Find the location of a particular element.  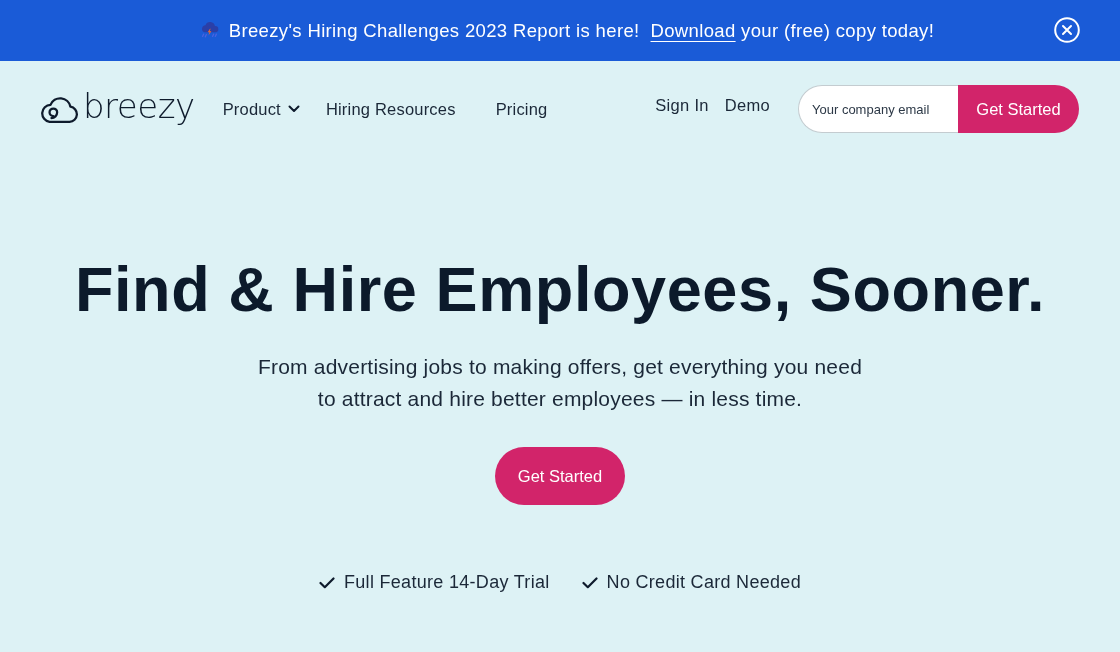

nav-link: Pricing is located at coordinates (521, 109).